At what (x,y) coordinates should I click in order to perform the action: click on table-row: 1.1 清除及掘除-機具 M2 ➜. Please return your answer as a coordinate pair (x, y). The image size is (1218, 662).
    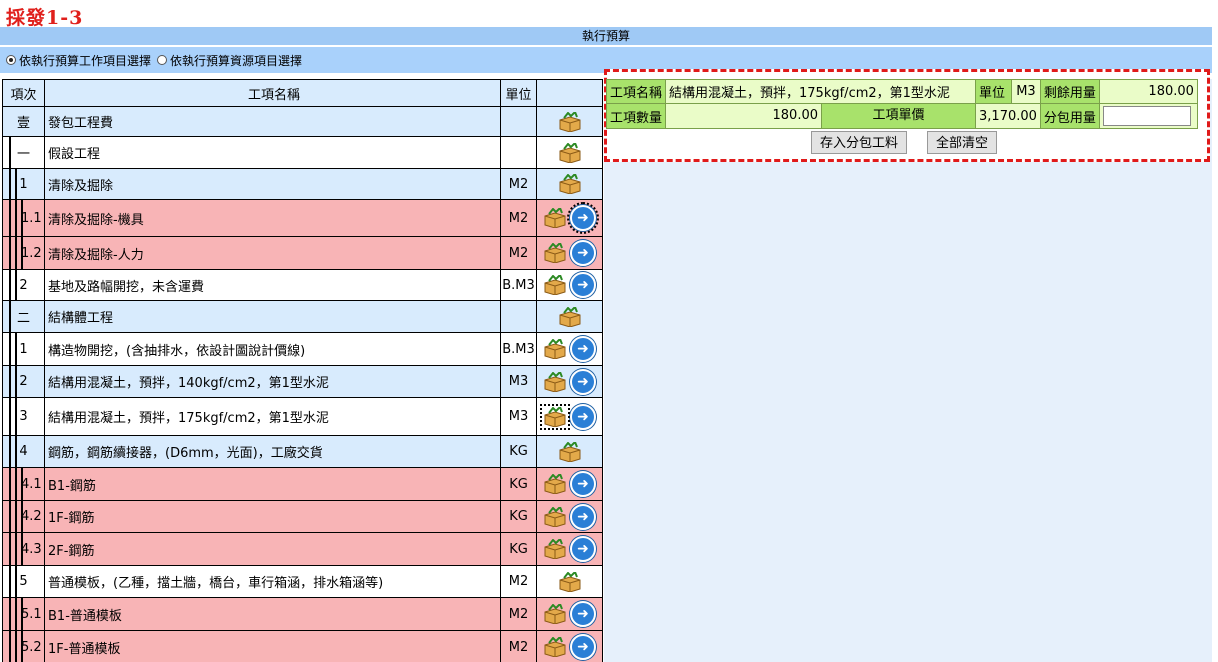
    Looking at the image, I should click on (302, 218).